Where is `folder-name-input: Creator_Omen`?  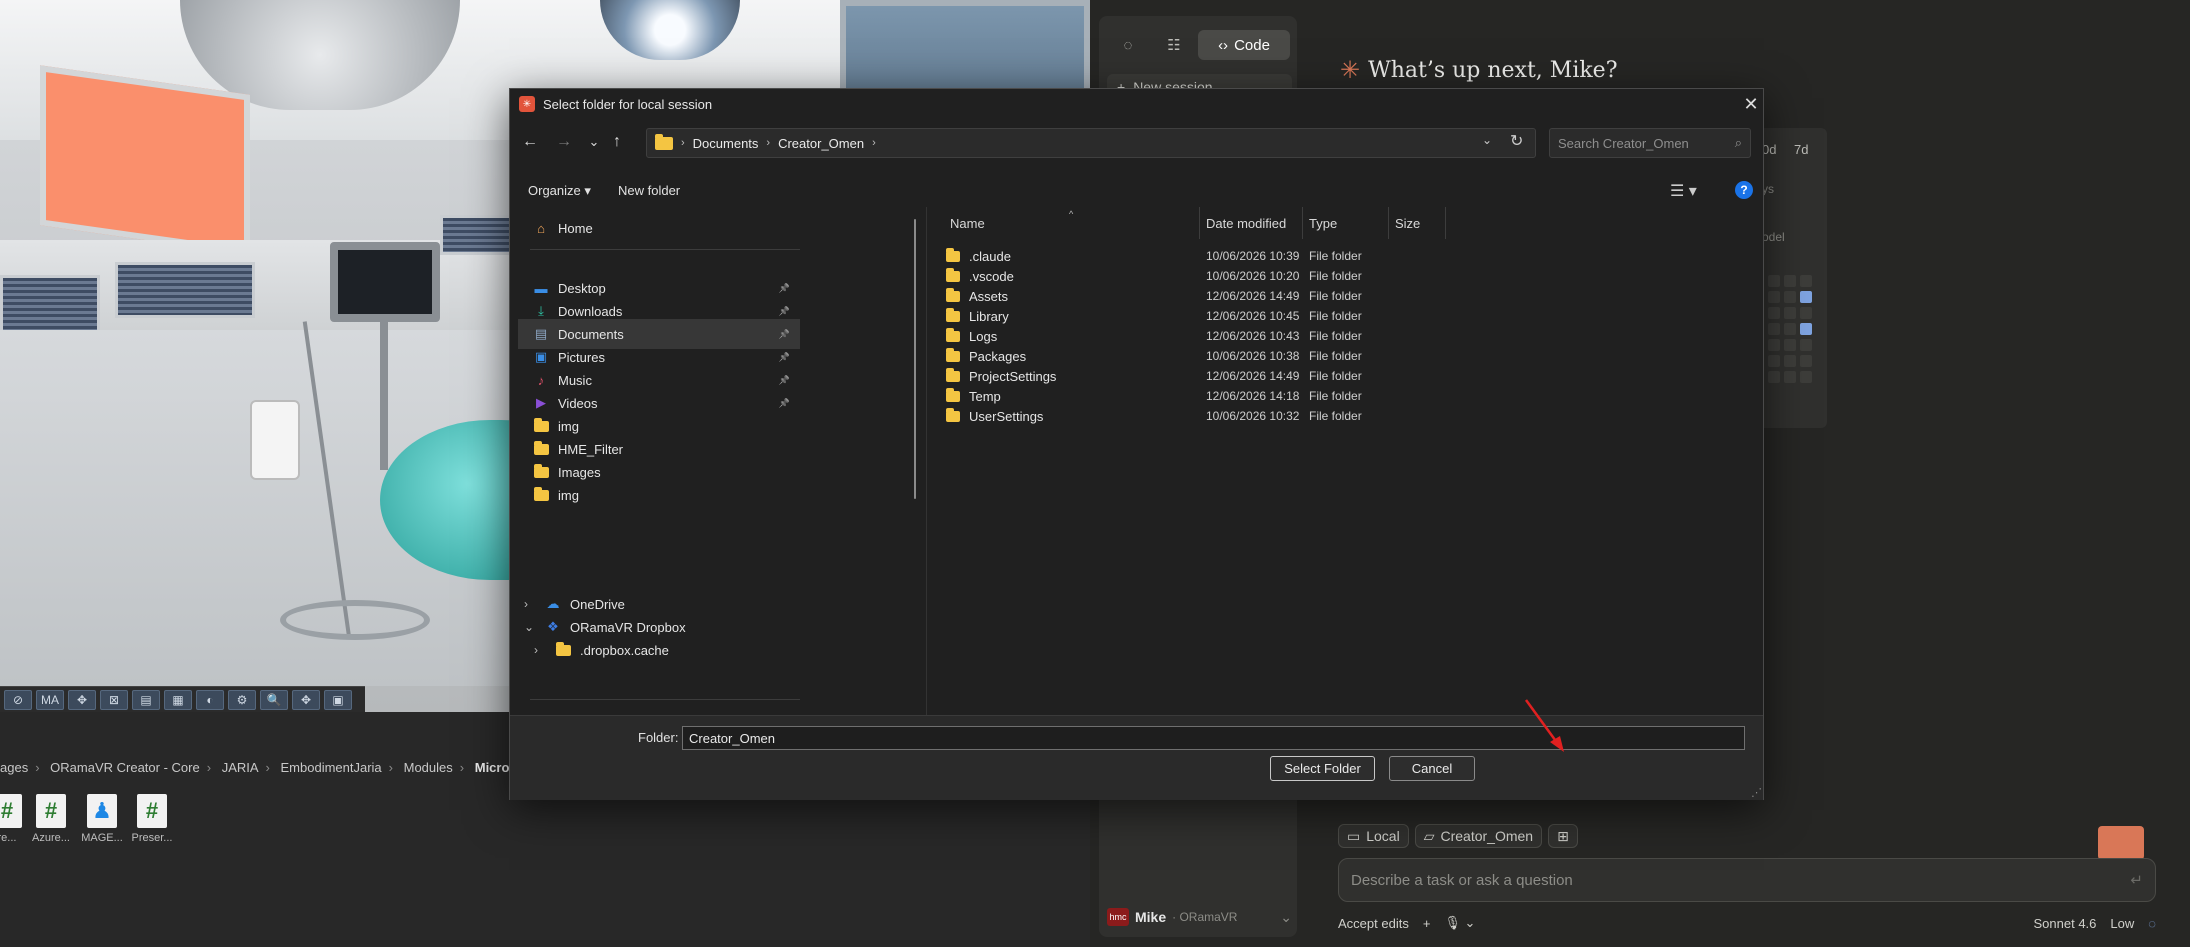
folder-name-input: Creator_Omen is located at coordinates (1213, 738).